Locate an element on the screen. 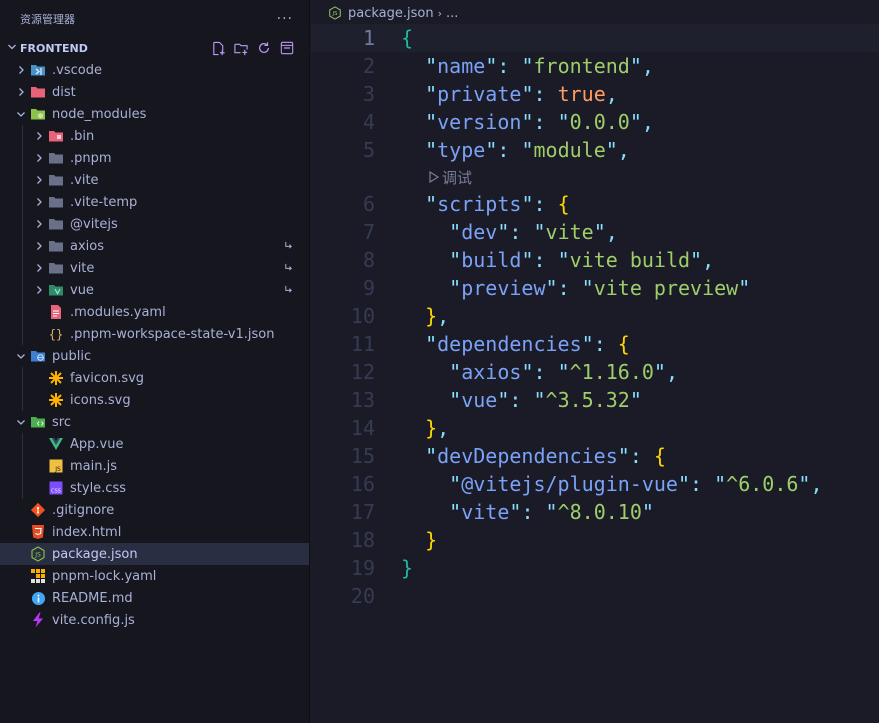 This screenshot has width=879, height=723. tree-item: pnpm-lock.yaml is located at coordinates (154, 576).